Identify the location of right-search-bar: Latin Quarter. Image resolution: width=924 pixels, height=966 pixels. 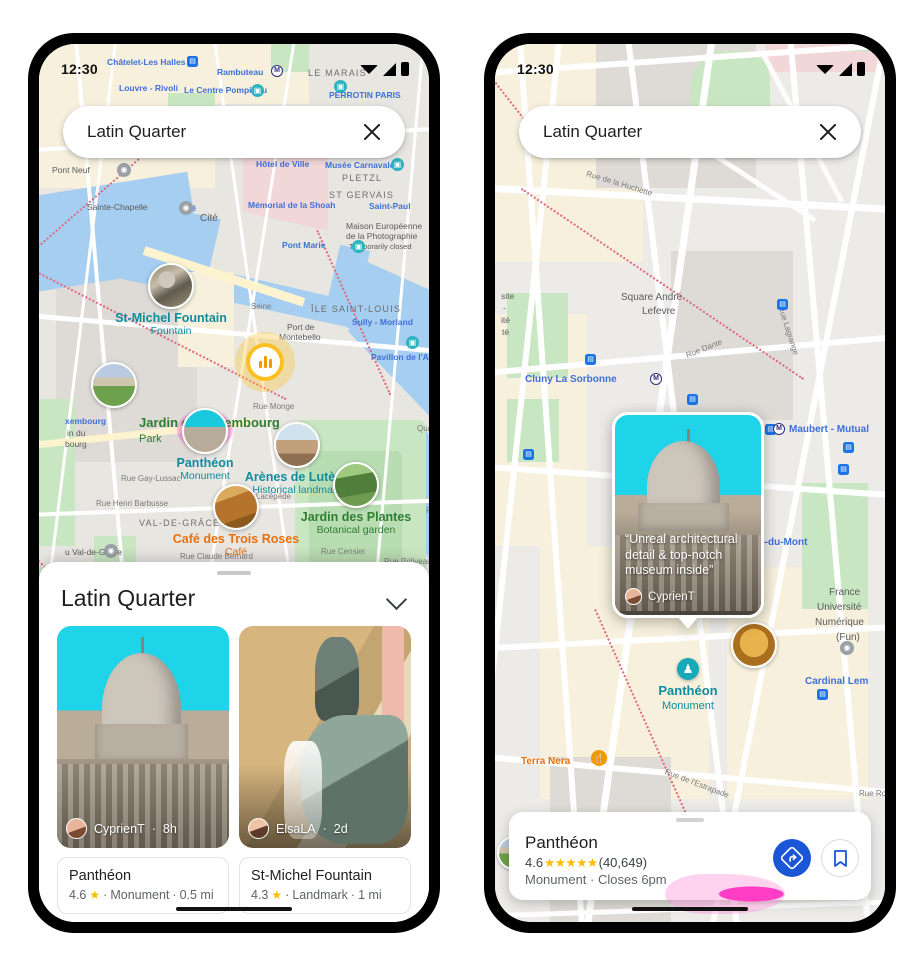
(690, 132).